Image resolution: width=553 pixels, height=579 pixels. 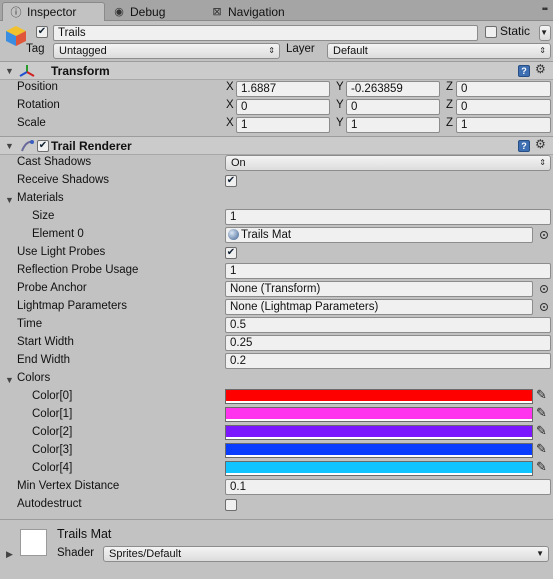 I want to click on autodestruct-label: Autodestruct, so click(x=49, y=504).